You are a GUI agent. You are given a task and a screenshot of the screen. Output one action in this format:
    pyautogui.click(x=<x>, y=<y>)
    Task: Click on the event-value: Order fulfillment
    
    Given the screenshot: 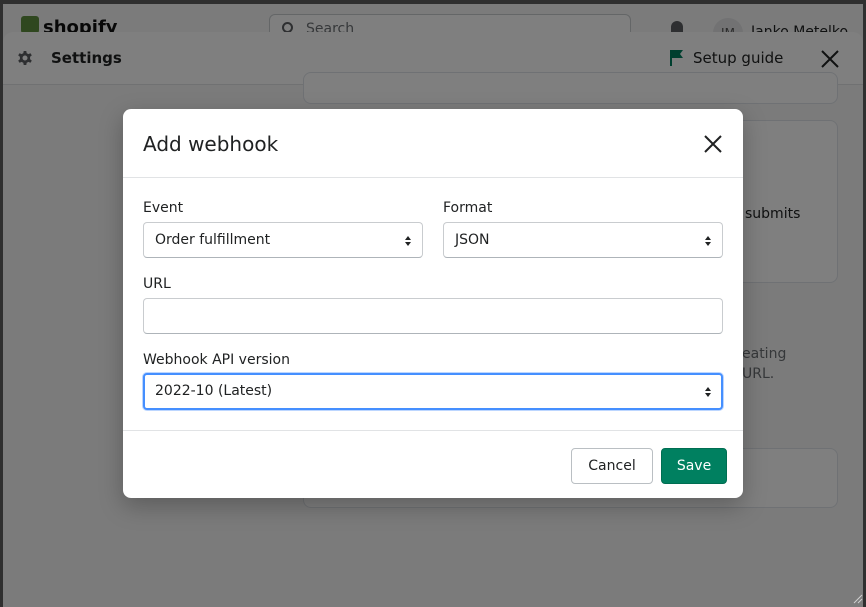 What is the action you would take?
    pyautogui.click(x=213, y=240)
    